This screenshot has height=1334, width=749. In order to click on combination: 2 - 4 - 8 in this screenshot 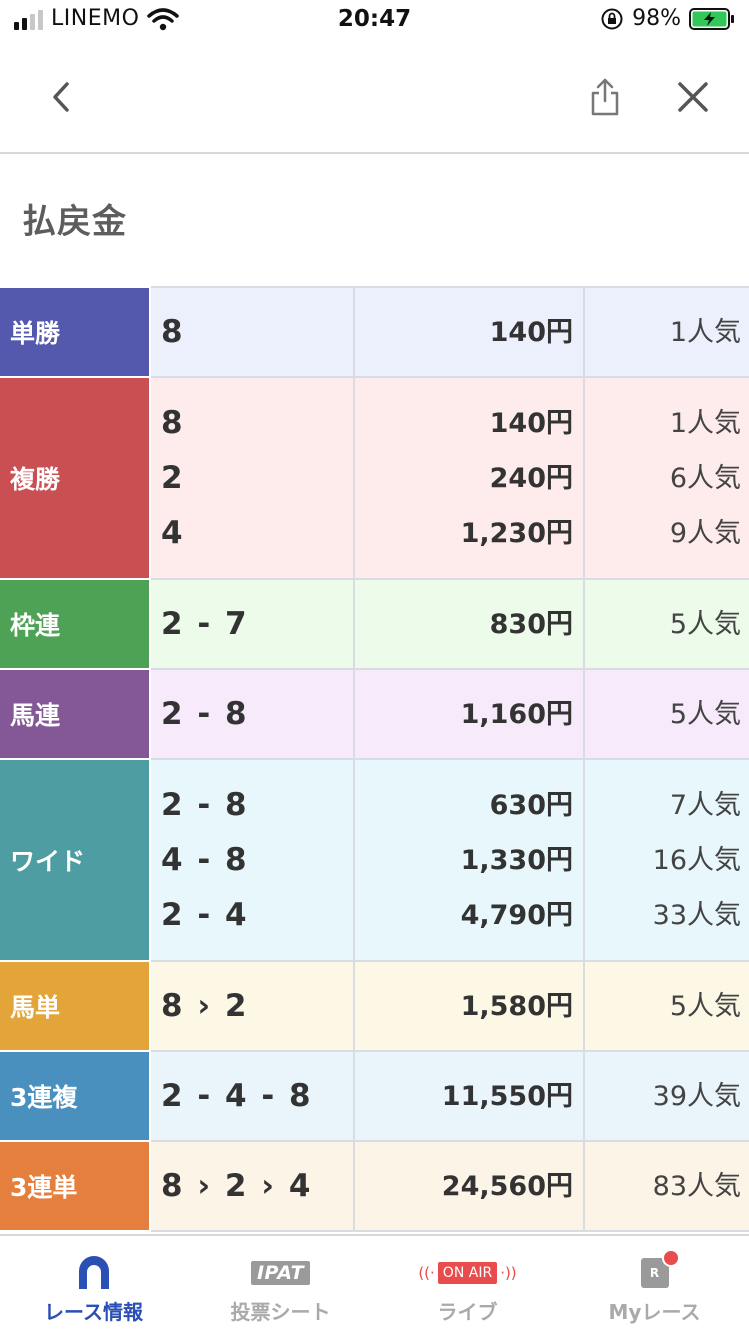, I will do `click(237, 1095)`.